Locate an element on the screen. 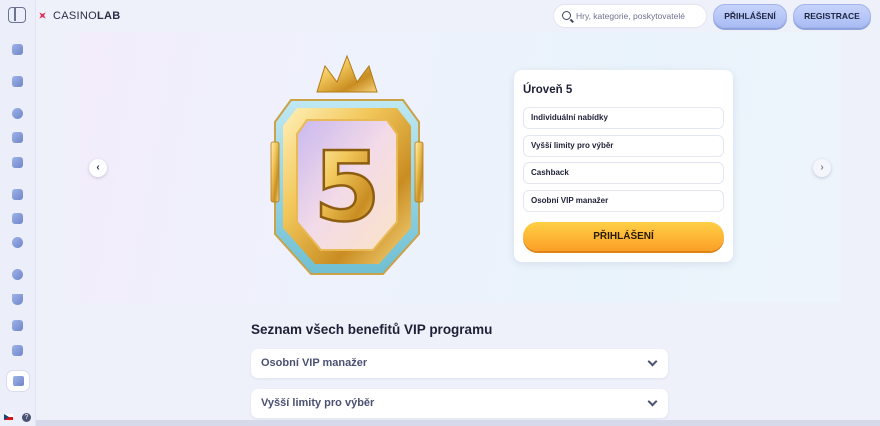 This screenshot has width=880, height=426. sidebar: ? is located at coordinates (18, 213).